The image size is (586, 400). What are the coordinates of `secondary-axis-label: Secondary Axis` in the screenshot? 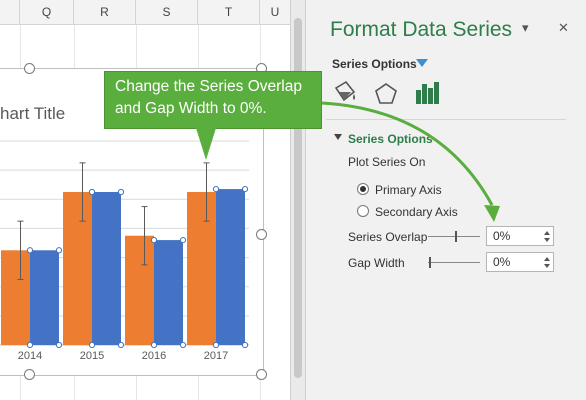 It's located at (416, 212).